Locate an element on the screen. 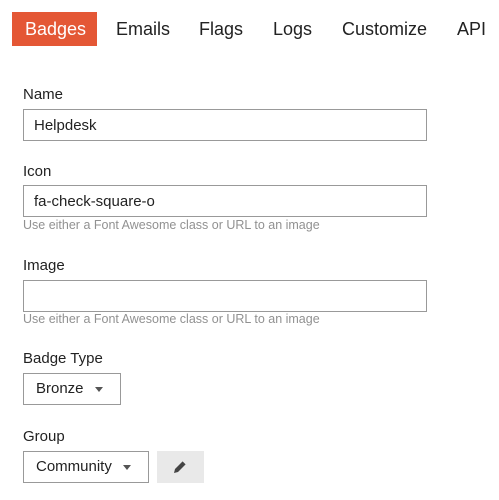  pencil-icon is located at coordinates (180, 467).